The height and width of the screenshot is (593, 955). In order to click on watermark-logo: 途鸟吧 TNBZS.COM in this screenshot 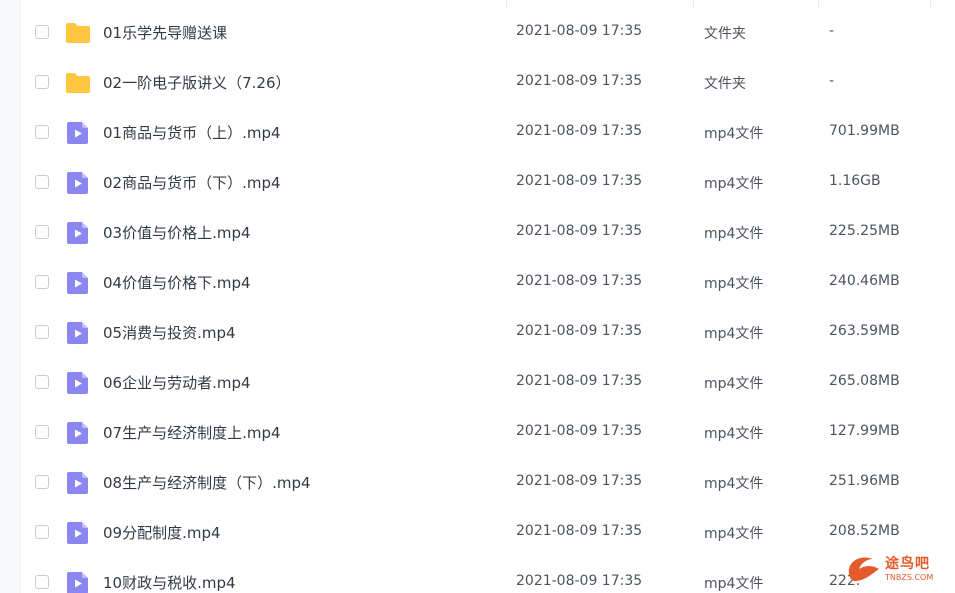, I will do `click(897, 569)`.